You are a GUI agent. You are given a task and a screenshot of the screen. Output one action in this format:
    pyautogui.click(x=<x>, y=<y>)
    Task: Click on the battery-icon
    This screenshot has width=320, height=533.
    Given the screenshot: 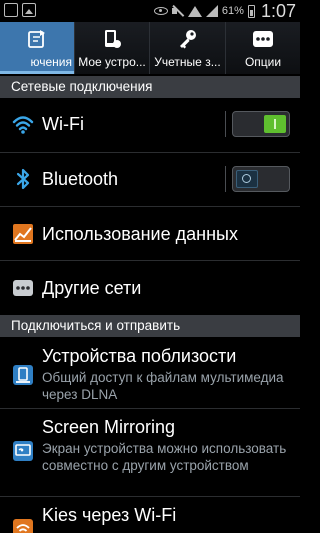 What is the action you would take?
    pyautogui.click(x=251, y=11)
    